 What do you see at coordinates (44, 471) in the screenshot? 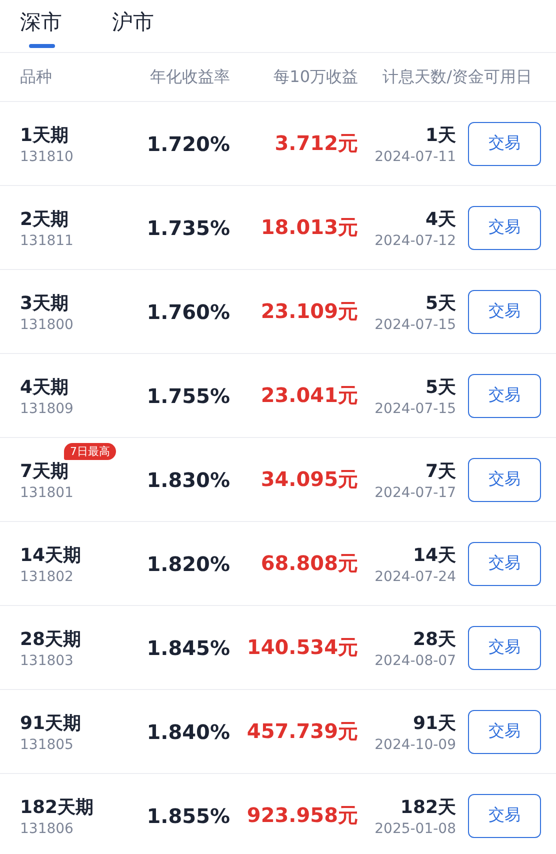
I see `product-name: 7天期` at bounding box center [44, 471].